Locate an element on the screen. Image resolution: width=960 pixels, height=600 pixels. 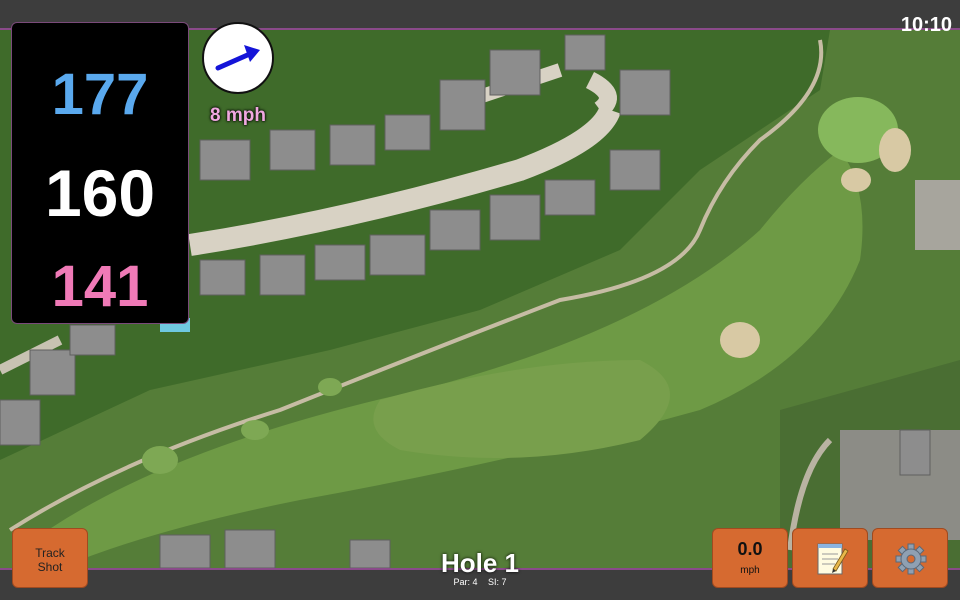
speed-button: 0.0 mph is located at coordinates (750, 558).